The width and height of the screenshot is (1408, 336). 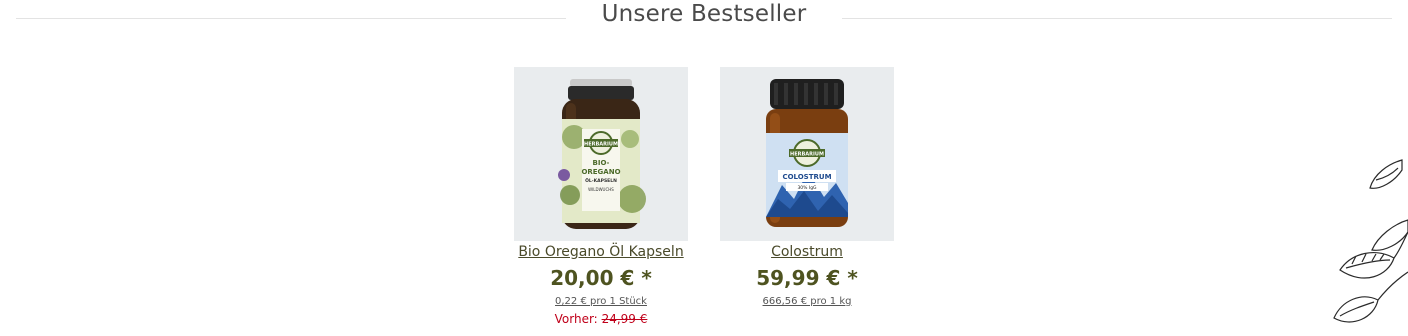 I want to click on product-price: 20,00 € *, so click(x=601, y=278).